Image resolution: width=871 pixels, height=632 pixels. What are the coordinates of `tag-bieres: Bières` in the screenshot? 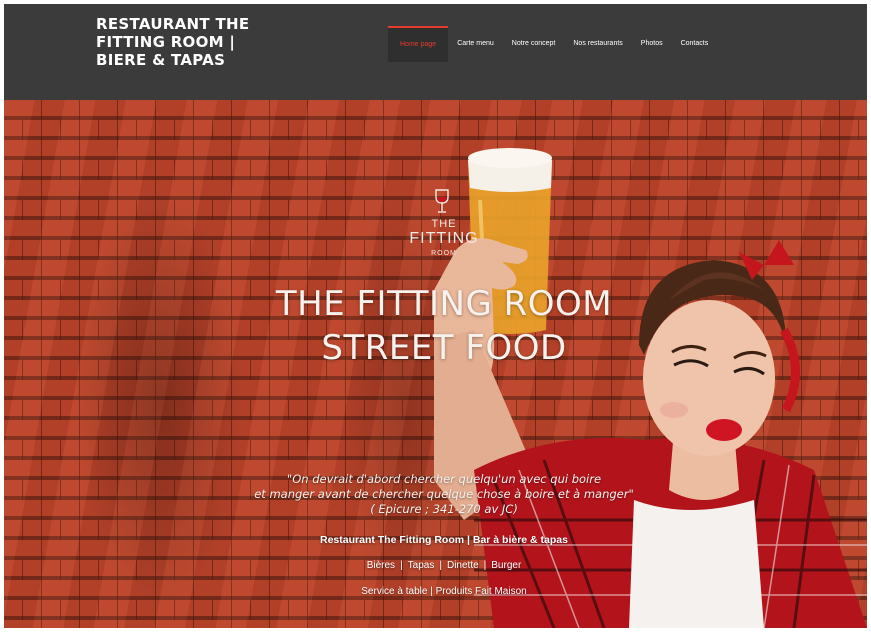 It's located at (381, 565).